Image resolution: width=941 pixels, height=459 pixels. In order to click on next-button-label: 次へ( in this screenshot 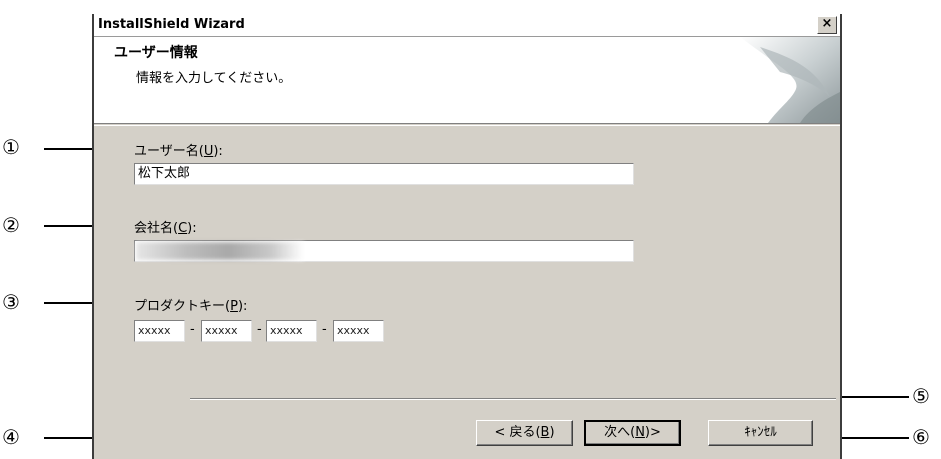, I will do `click(620, 432)`.